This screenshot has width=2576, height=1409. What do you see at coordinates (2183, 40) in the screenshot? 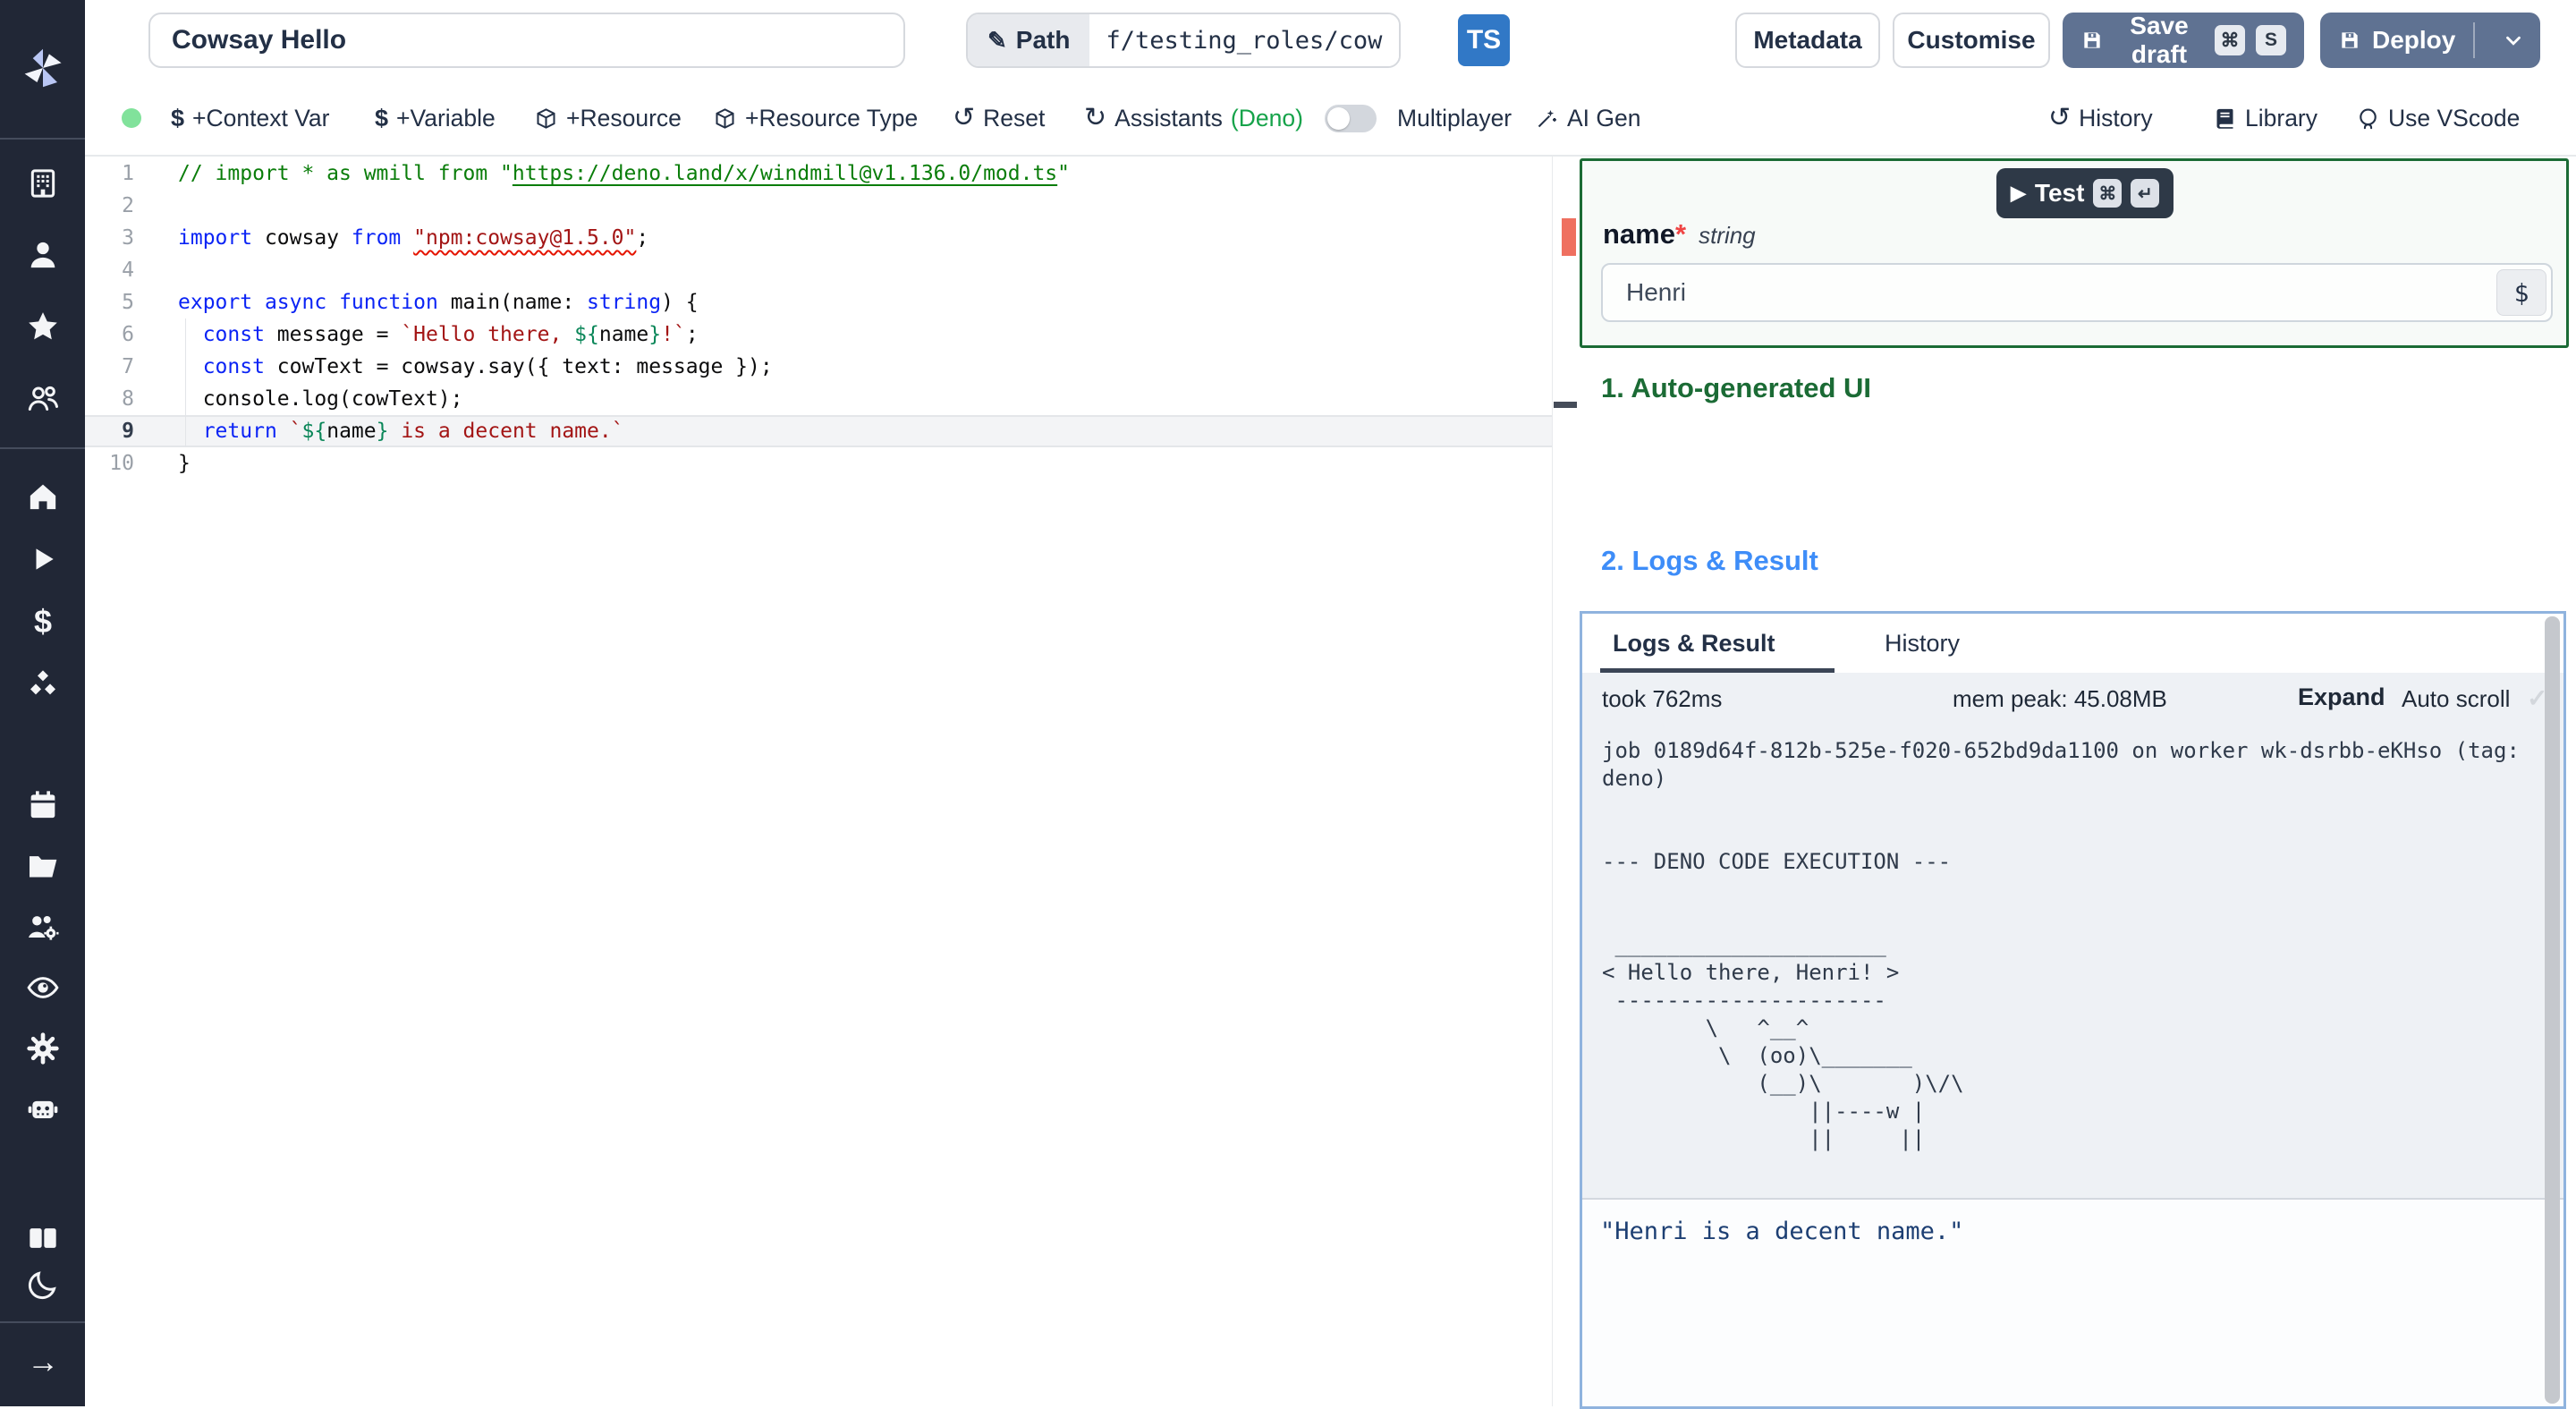
I see `save-draft-button: Save draft ⌘ S` at bounding box center [2183, 40].